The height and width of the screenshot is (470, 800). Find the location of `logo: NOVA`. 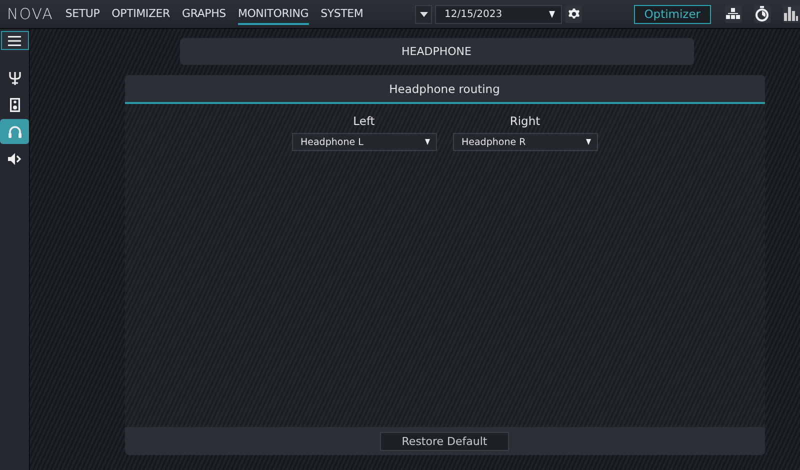

logo: NOVA is located at coordinates (30, 14).